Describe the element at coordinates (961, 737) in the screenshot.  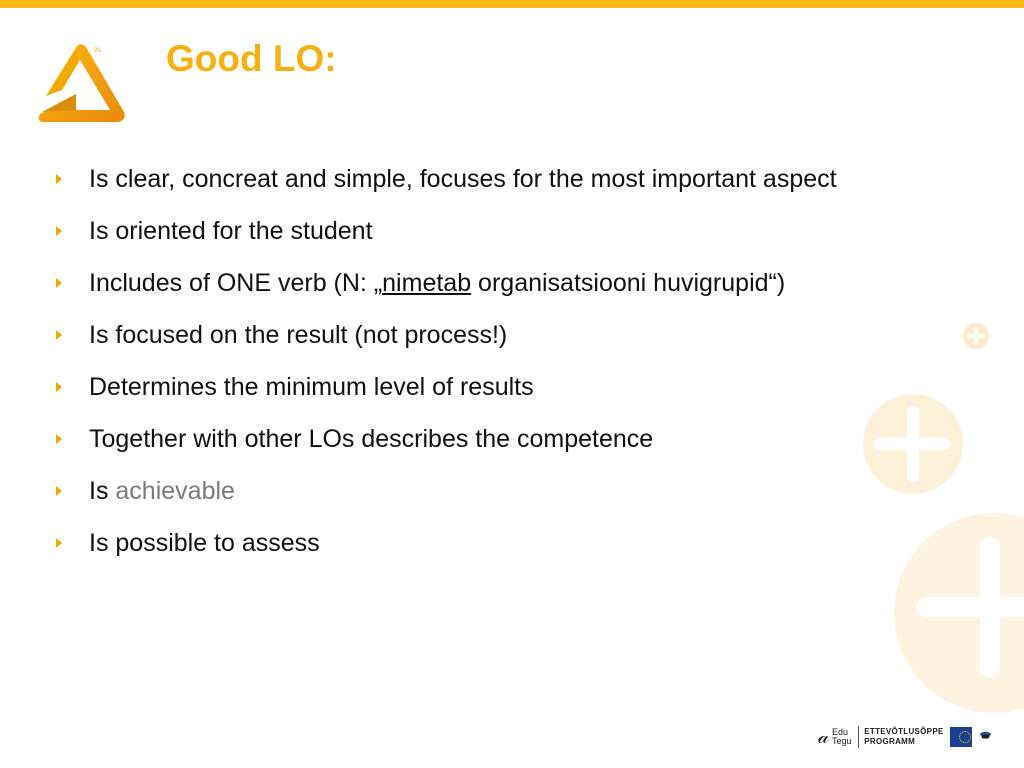
I see `eu-flag-icon` at that location.